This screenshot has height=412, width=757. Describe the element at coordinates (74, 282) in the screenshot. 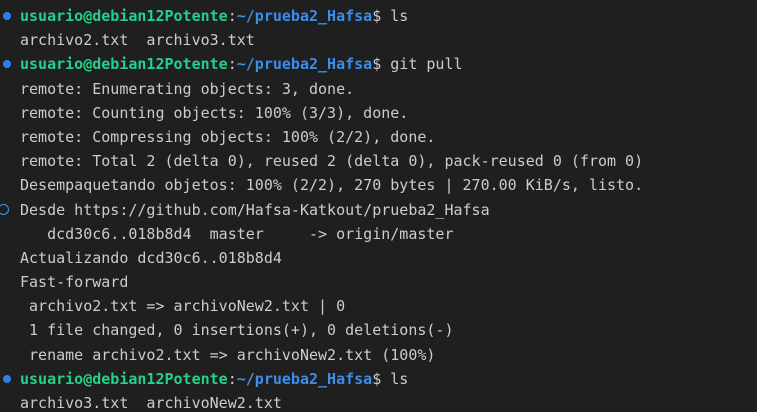

I see `output-text: Fast-forward` at that location.